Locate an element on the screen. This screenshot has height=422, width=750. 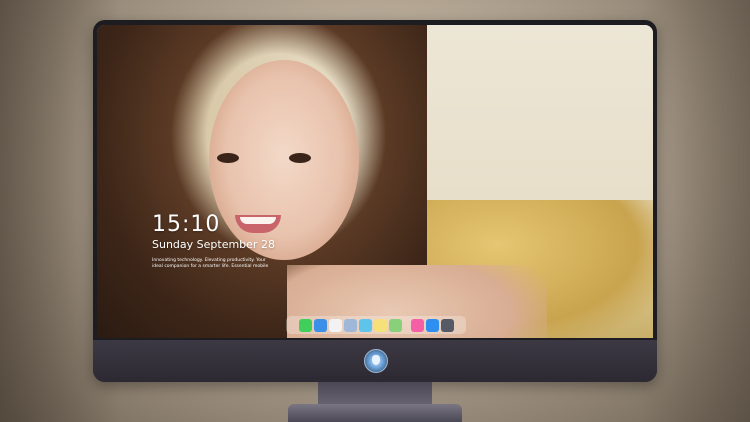
messages-icon is located at coordinates (305, 325).